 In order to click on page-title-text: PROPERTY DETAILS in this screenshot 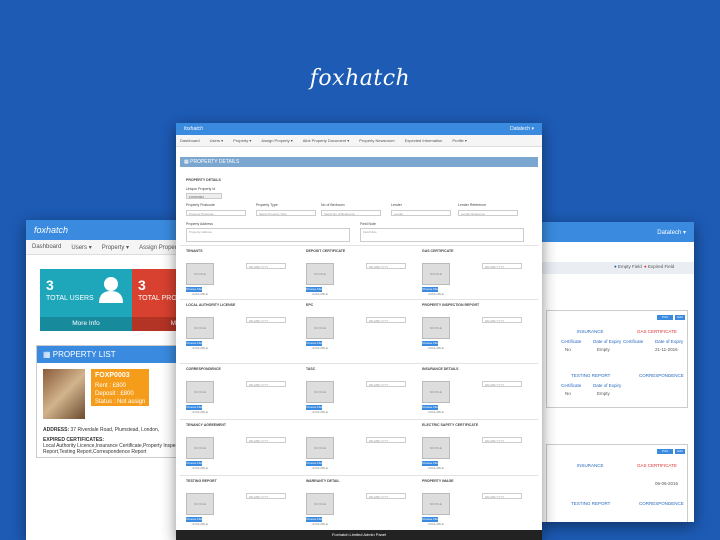, I will do `click(215, 162)`.